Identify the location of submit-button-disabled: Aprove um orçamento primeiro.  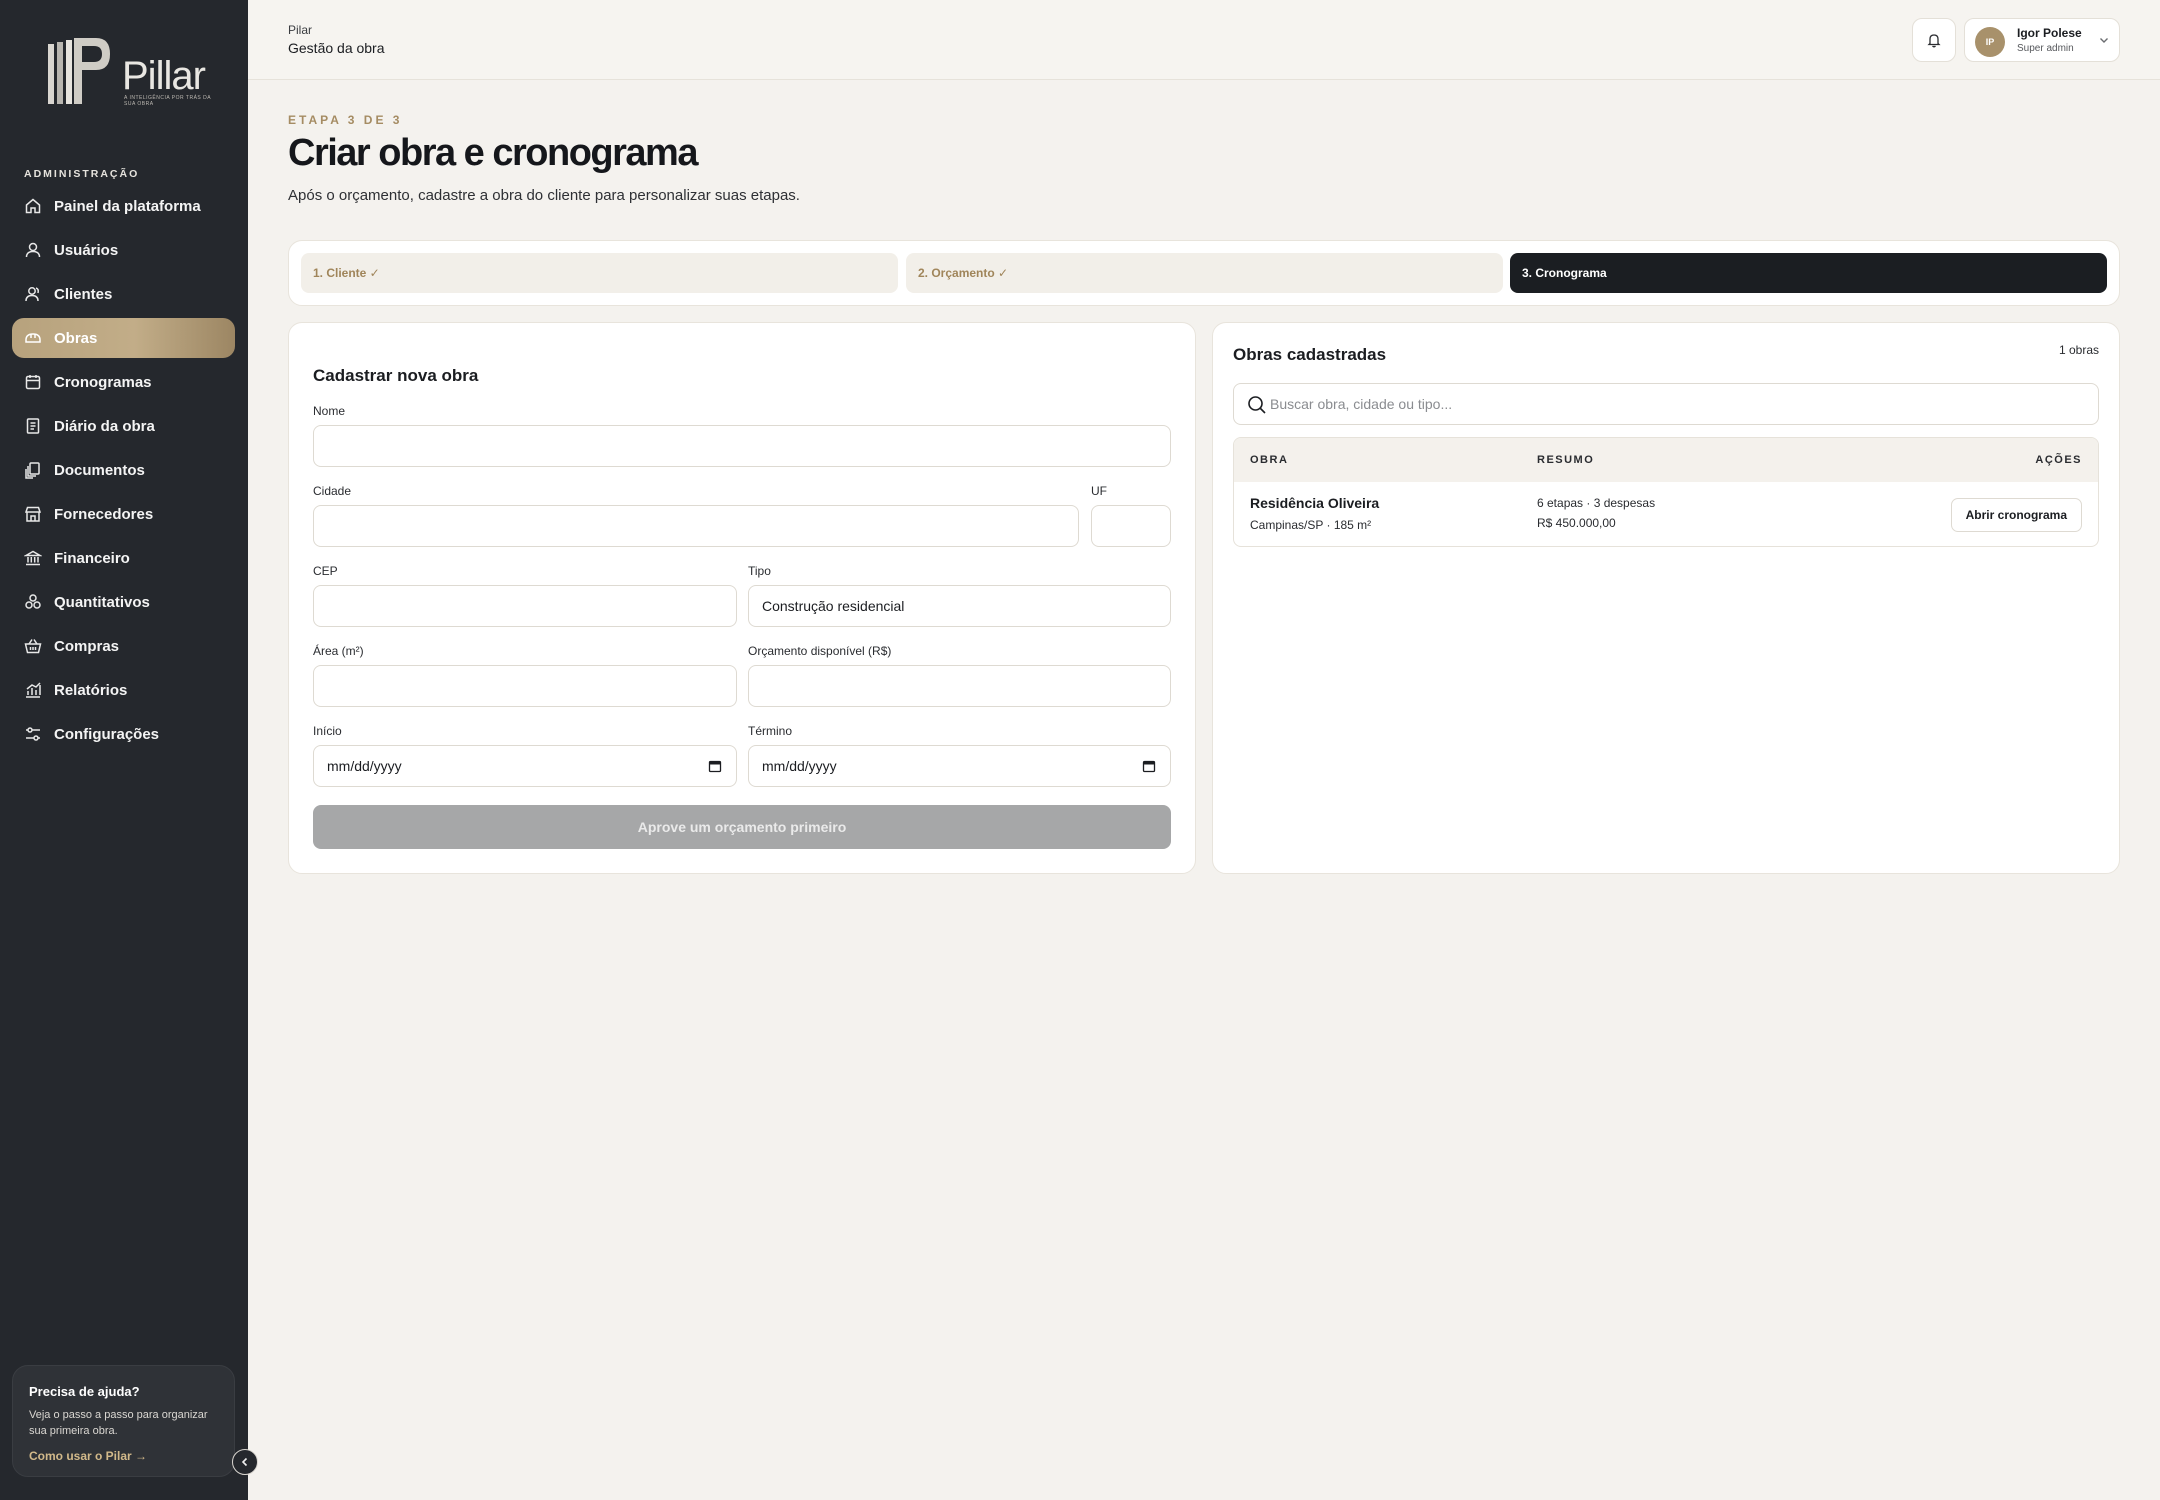
(742, 827).